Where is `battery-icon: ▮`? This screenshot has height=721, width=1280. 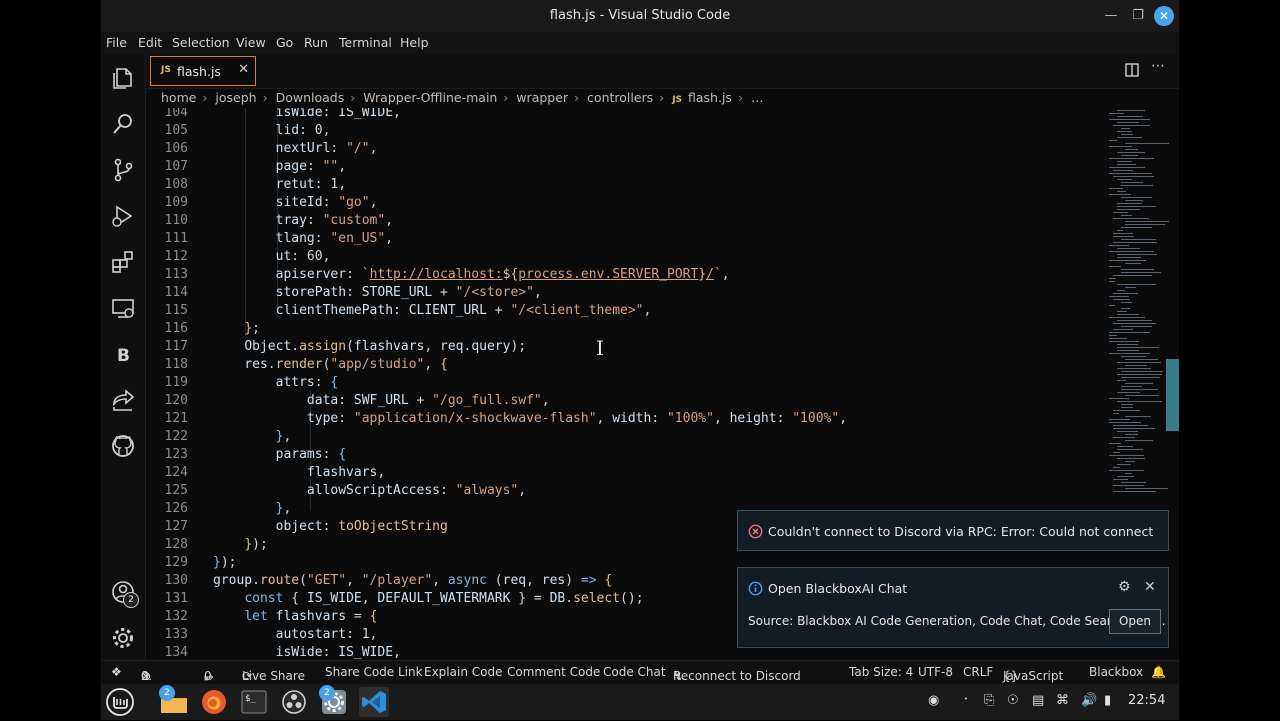
battery-icon: ▮ is located at coordinates (1107, 700).